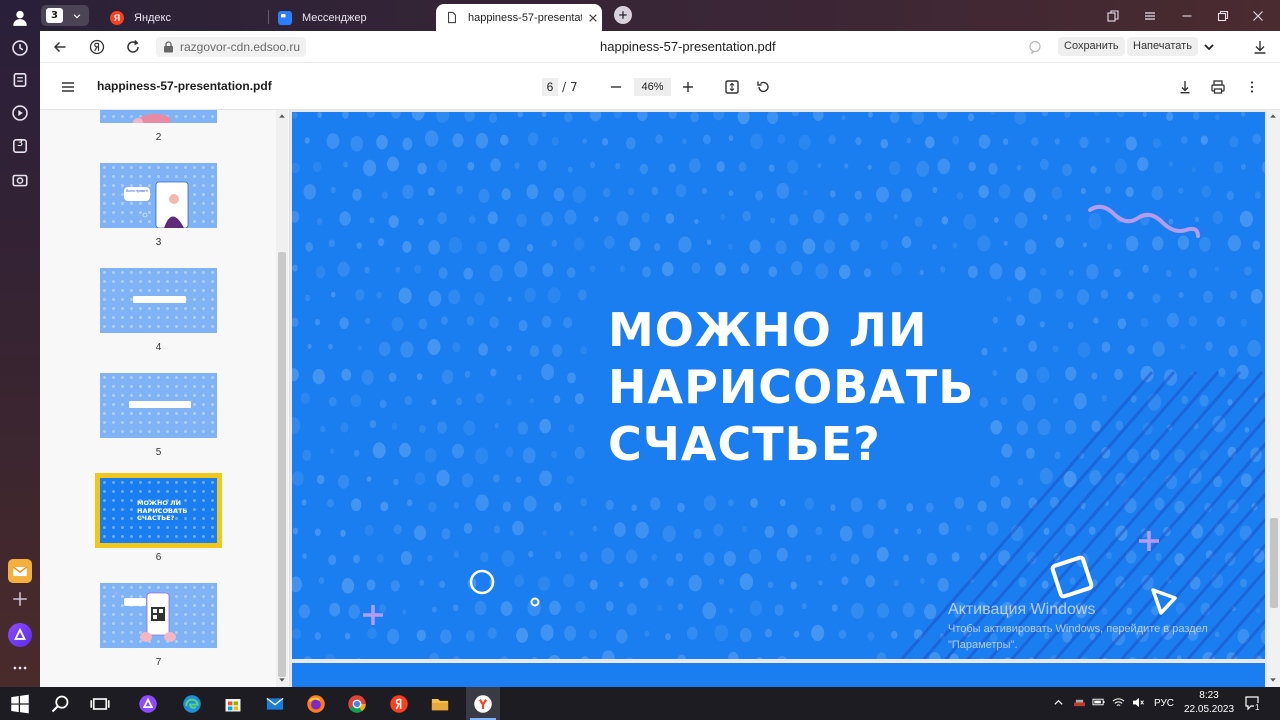 The image size is (1280, 720). I want to click on back-icon, so click(60, 47).